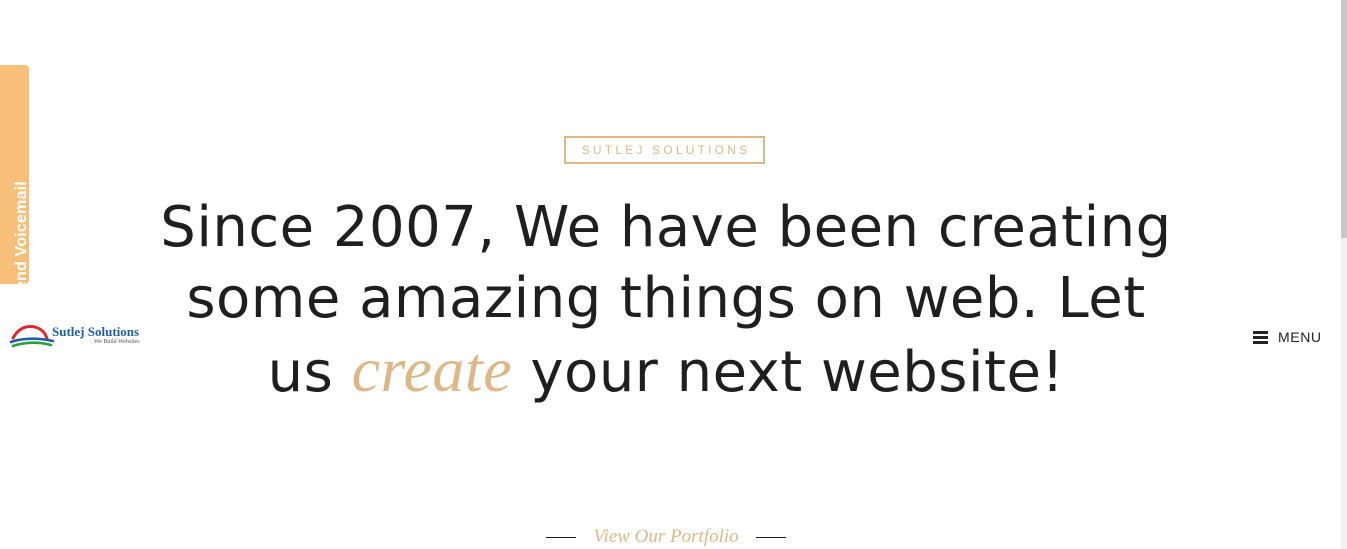 Image resolution: width=1347 pixels, height=549 pixels. I want to click on view-portfolio-label: View Our Portfolio, so click(666, 536).